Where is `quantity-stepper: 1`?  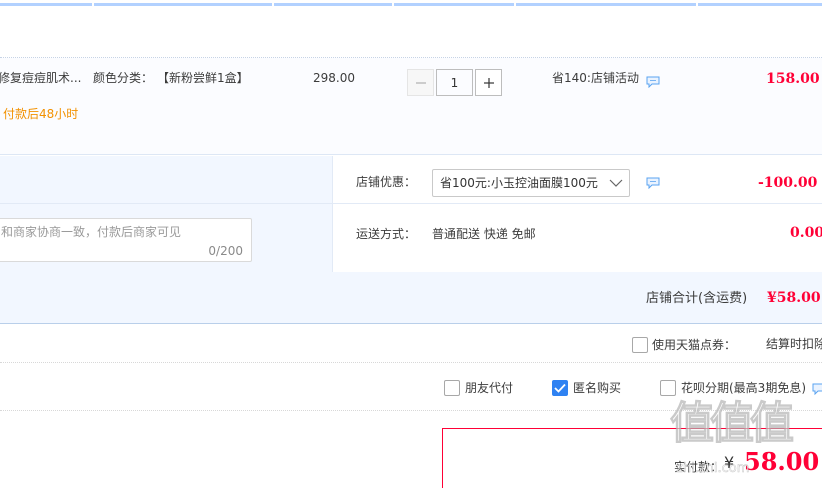
quantity-stepper: 1 is located at coordinates (454, 82).